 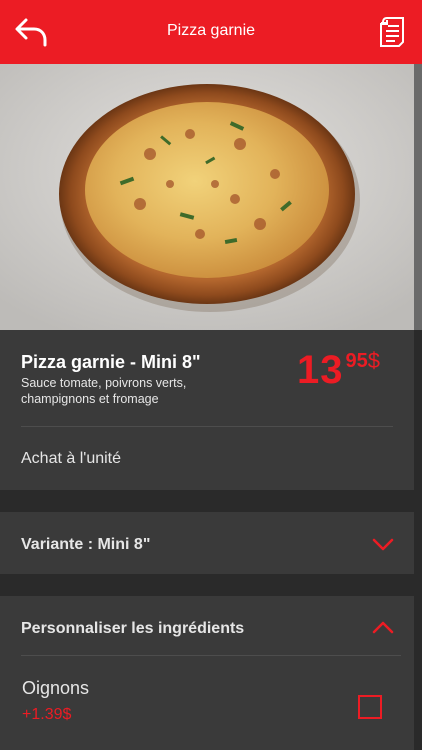 What do you see at coordinates (207, 426) in the screenshot?
I see `divider` at bounding box center [207, 426].